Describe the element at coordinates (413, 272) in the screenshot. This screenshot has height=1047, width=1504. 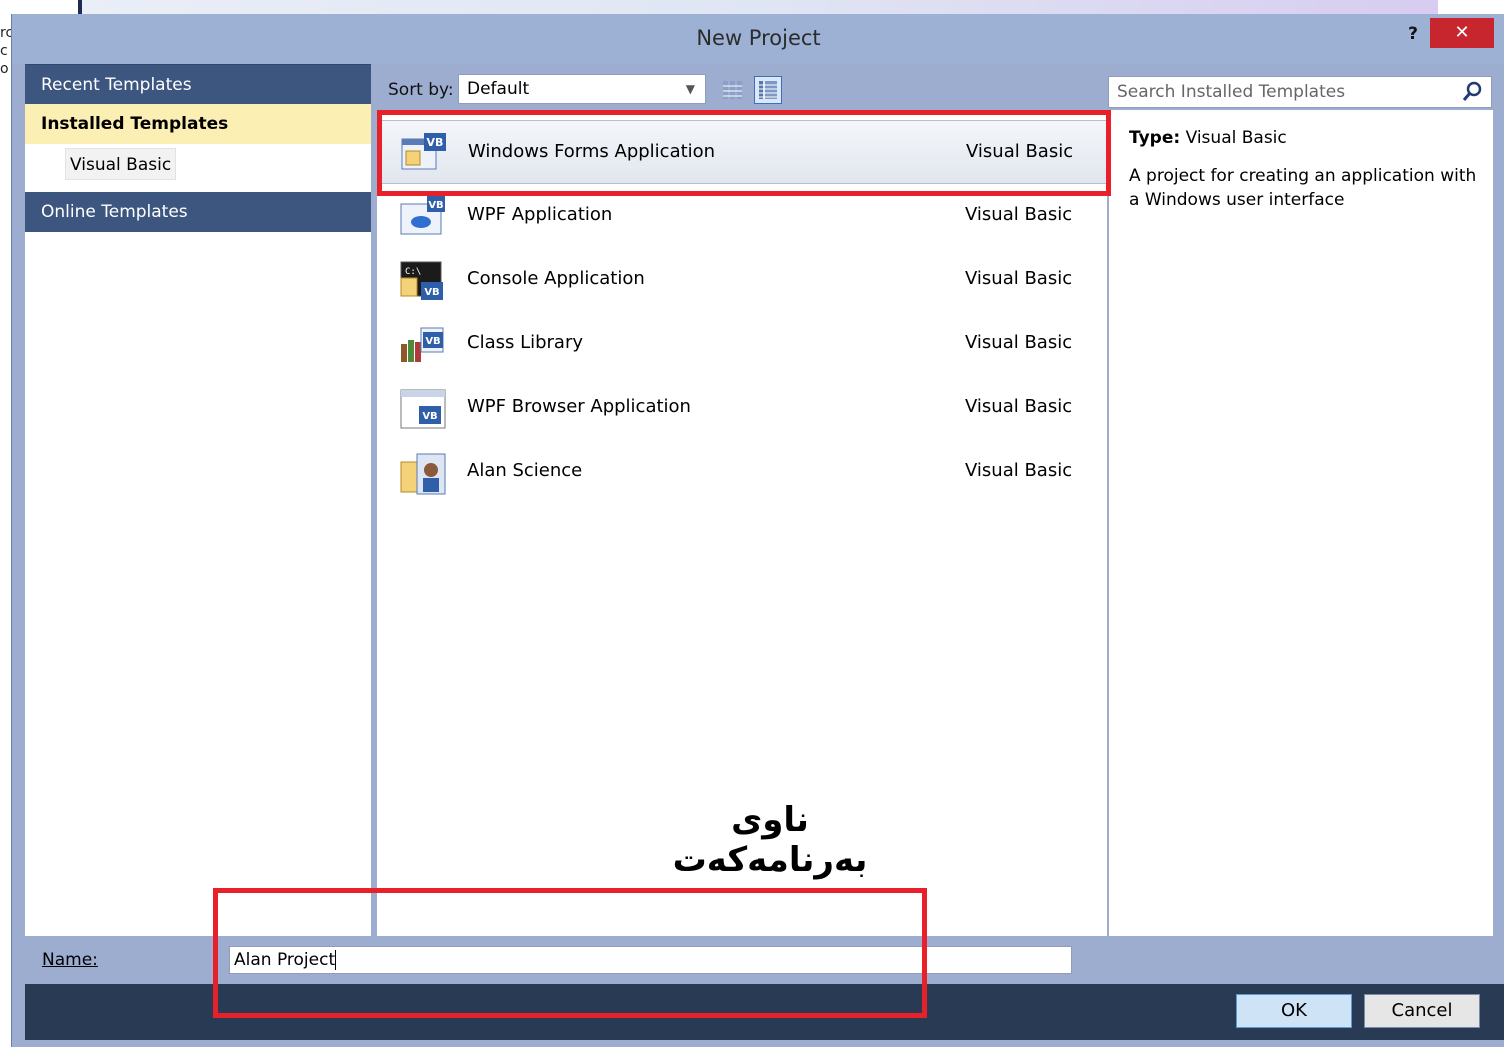
I see `svg-text: C:\` at that location.